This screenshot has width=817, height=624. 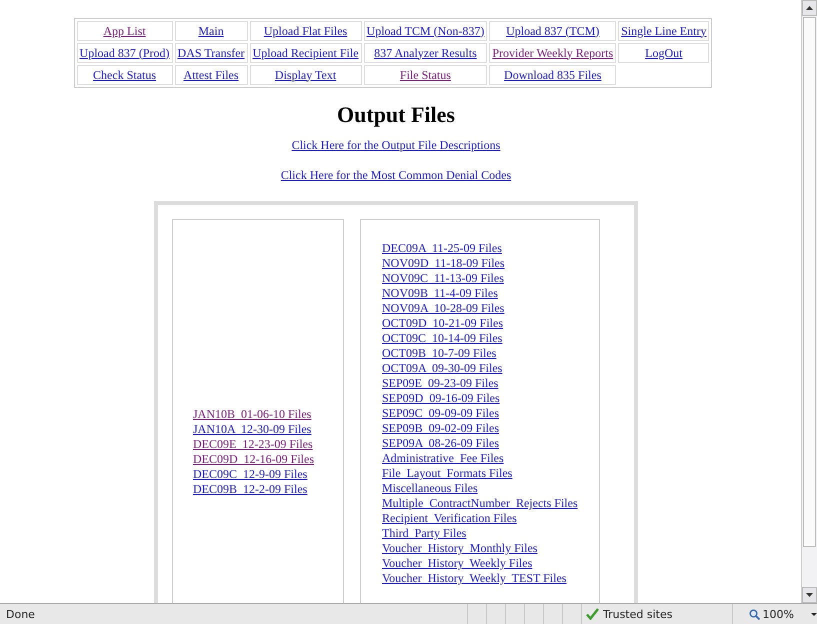 I want to click on status-text: Done, so click(x=20, y=614).